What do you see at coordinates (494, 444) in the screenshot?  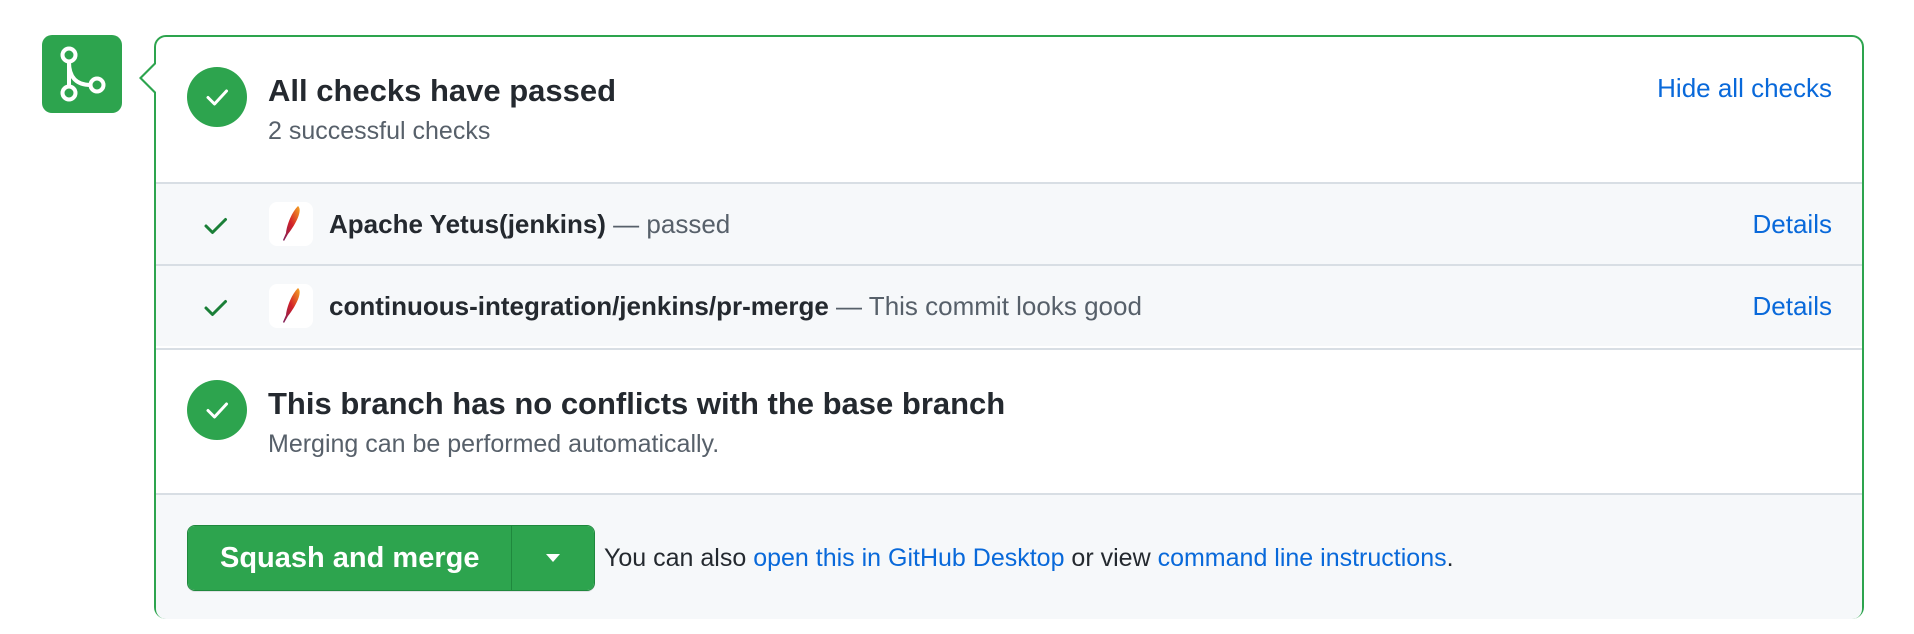 I see `conflicts-subtitle: Merging can be performed automatically.` at bounding box center [494, 444].